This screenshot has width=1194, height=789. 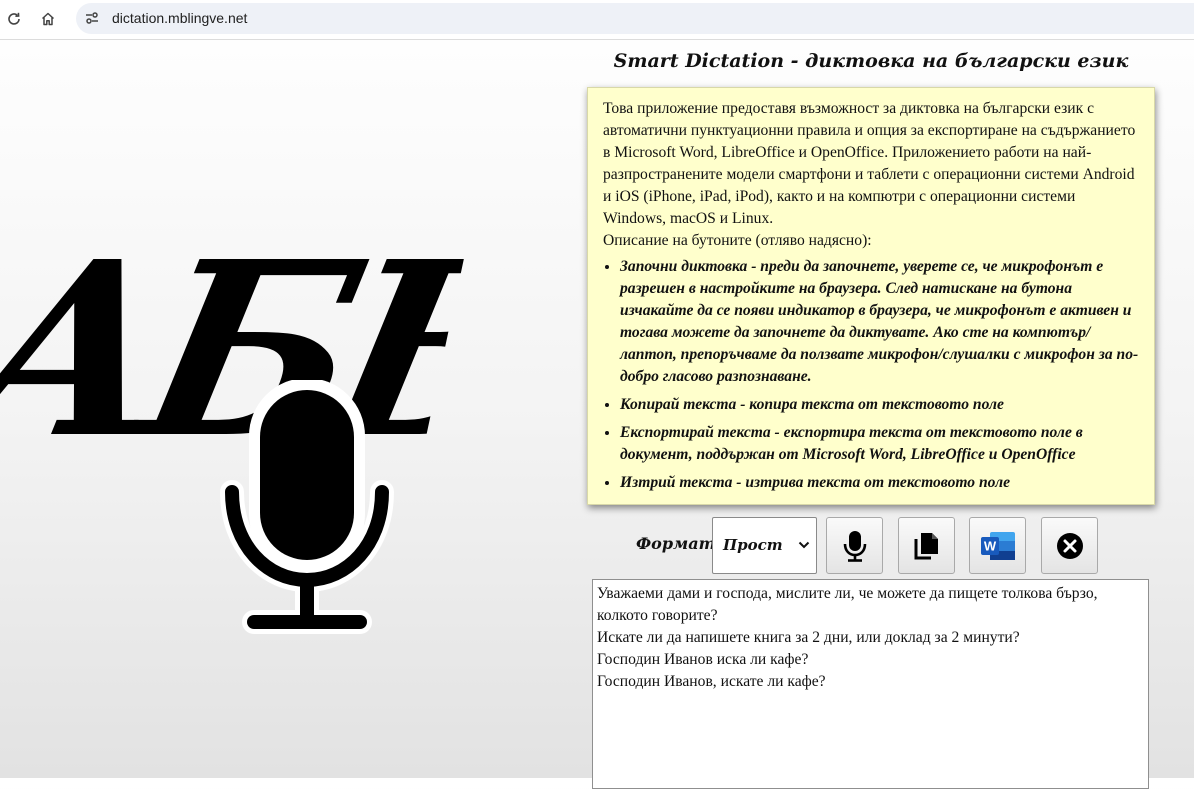 I want to click on address-bar: dictation.mblingve.net, so click(x=635, y=18).